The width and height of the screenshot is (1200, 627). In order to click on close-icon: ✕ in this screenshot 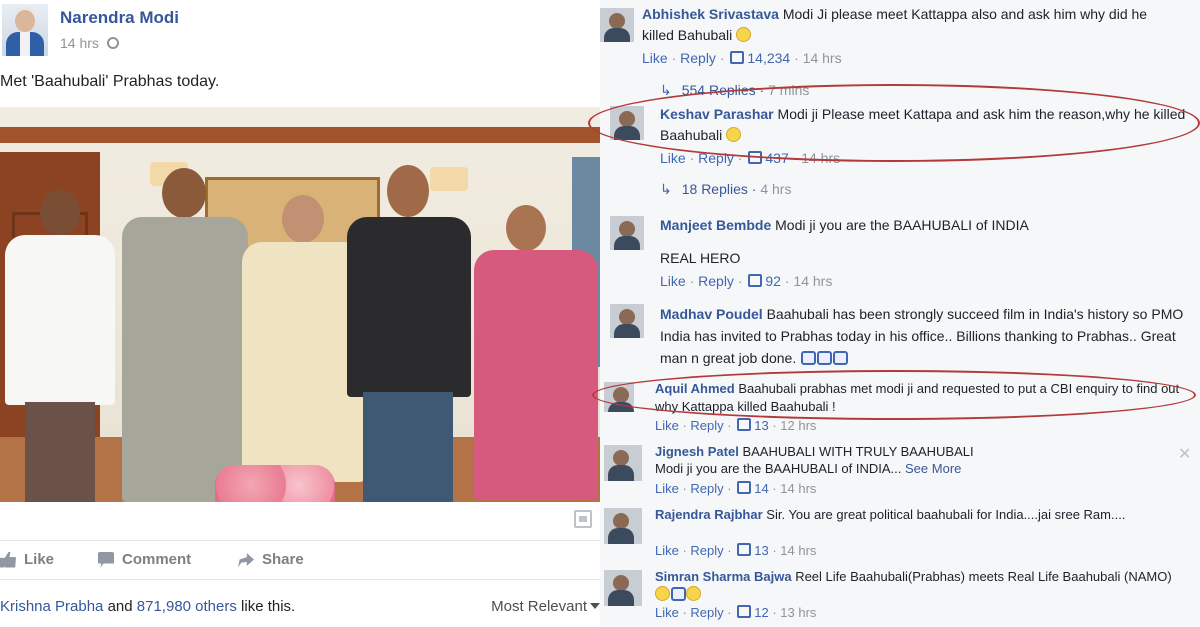, I will do `click(1184, 454)`.